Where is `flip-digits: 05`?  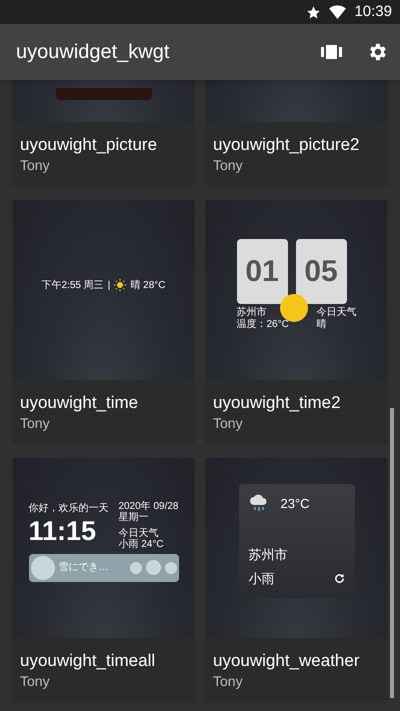
flip-digits: 05 is located at coordinates (321, 271).